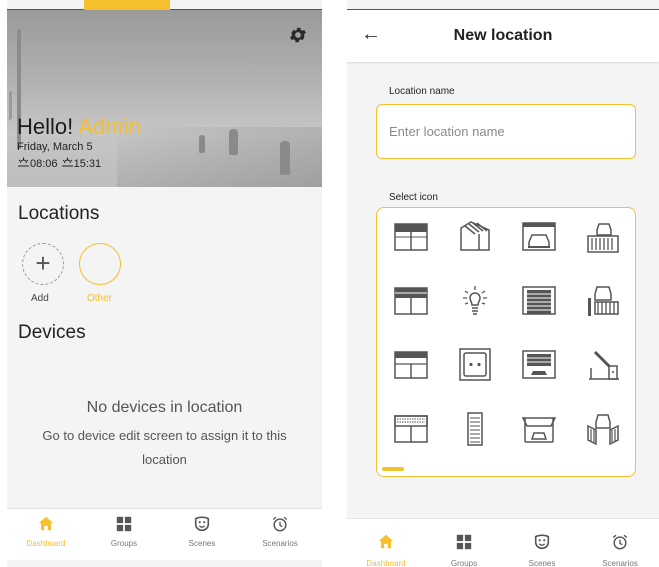 This screenshot has height=567, width=659. What do you see at coordinates (411, 429) in the screenshot?
I see `window-shutter-icon` at bounding box center [411, 429].